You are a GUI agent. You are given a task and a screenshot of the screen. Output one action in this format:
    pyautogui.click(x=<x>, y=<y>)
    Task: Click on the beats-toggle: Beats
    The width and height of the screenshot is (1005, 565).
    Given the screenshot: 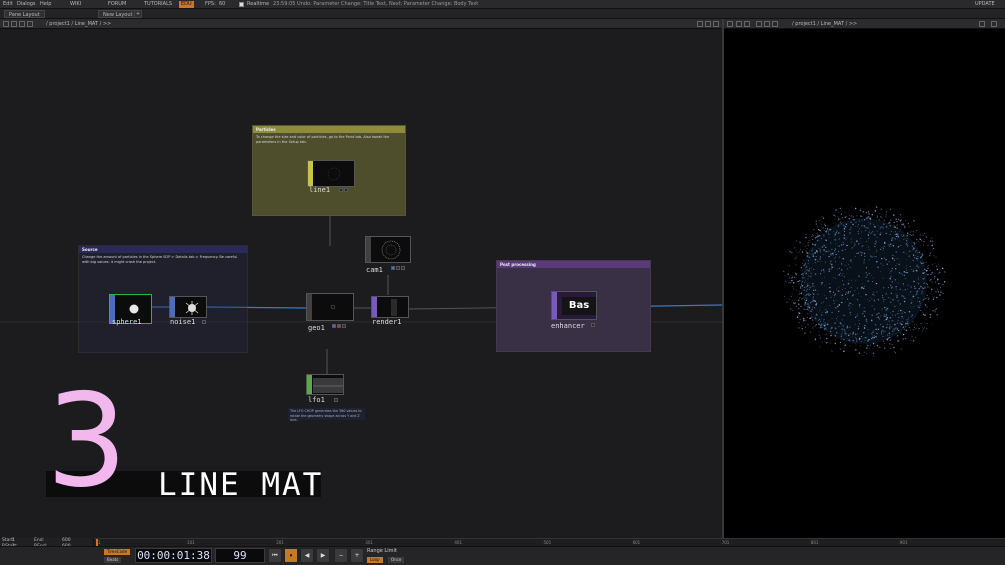 What is the action you would take?
    pyautogui.click(x=113, y=560)
    